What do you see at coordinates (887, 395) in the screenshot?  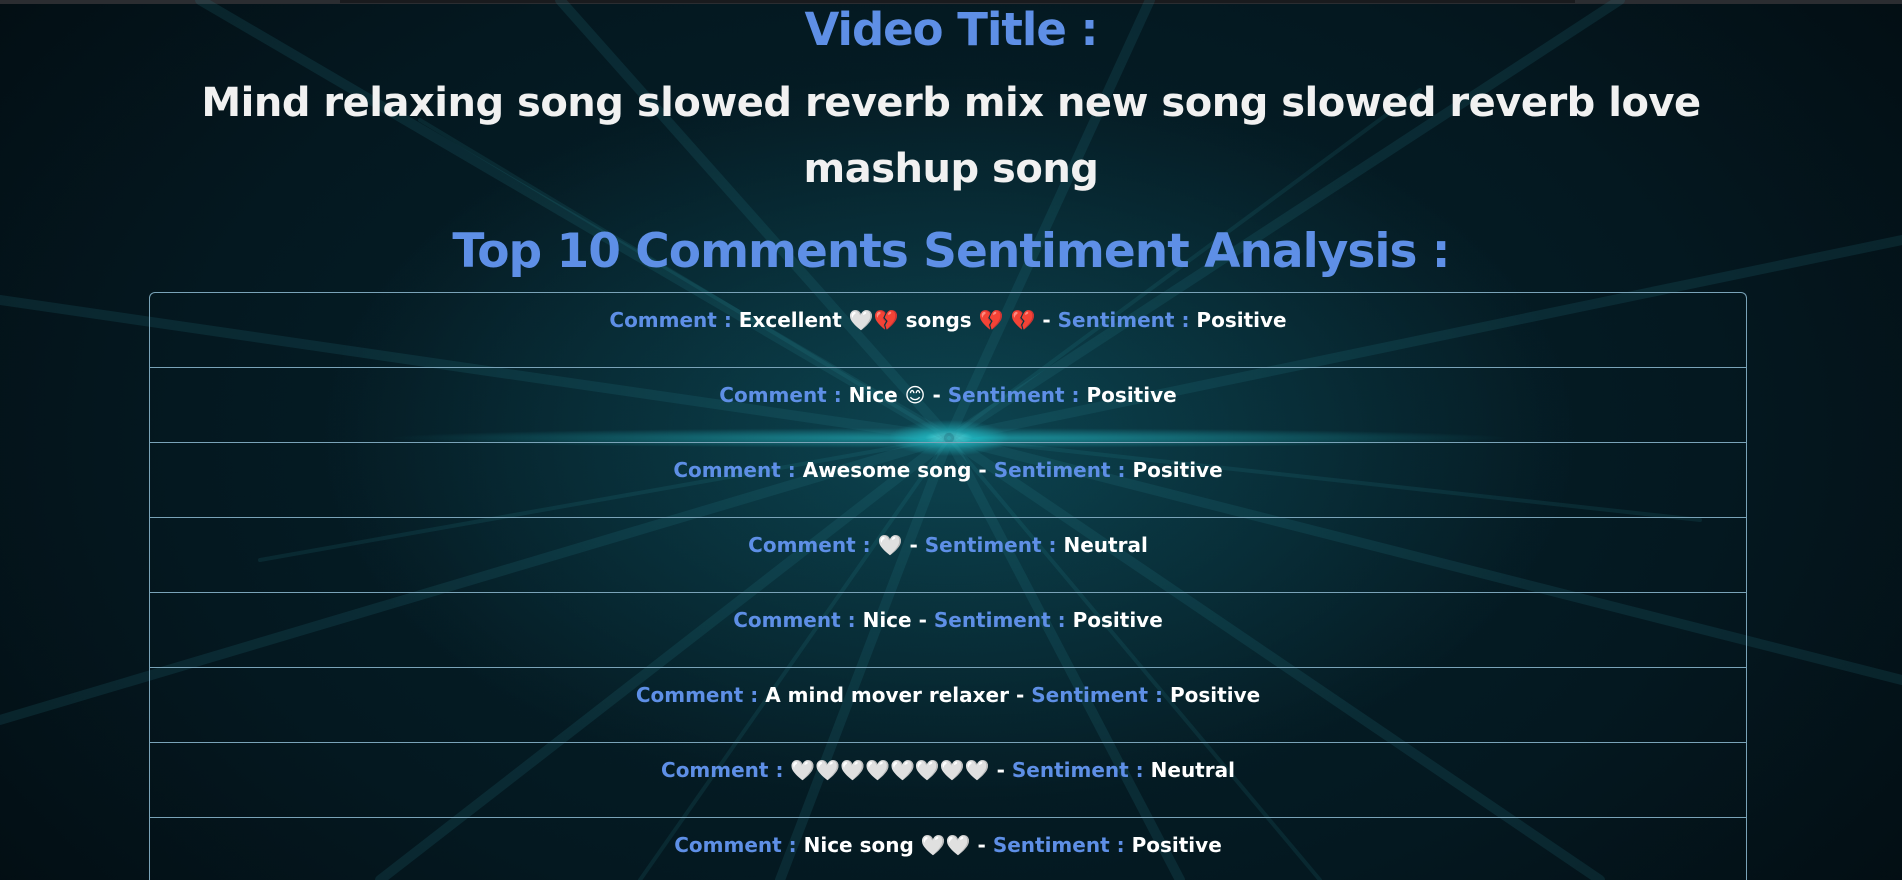 I see `comment-text: Nice 😊` at bounding box center [887, 395].